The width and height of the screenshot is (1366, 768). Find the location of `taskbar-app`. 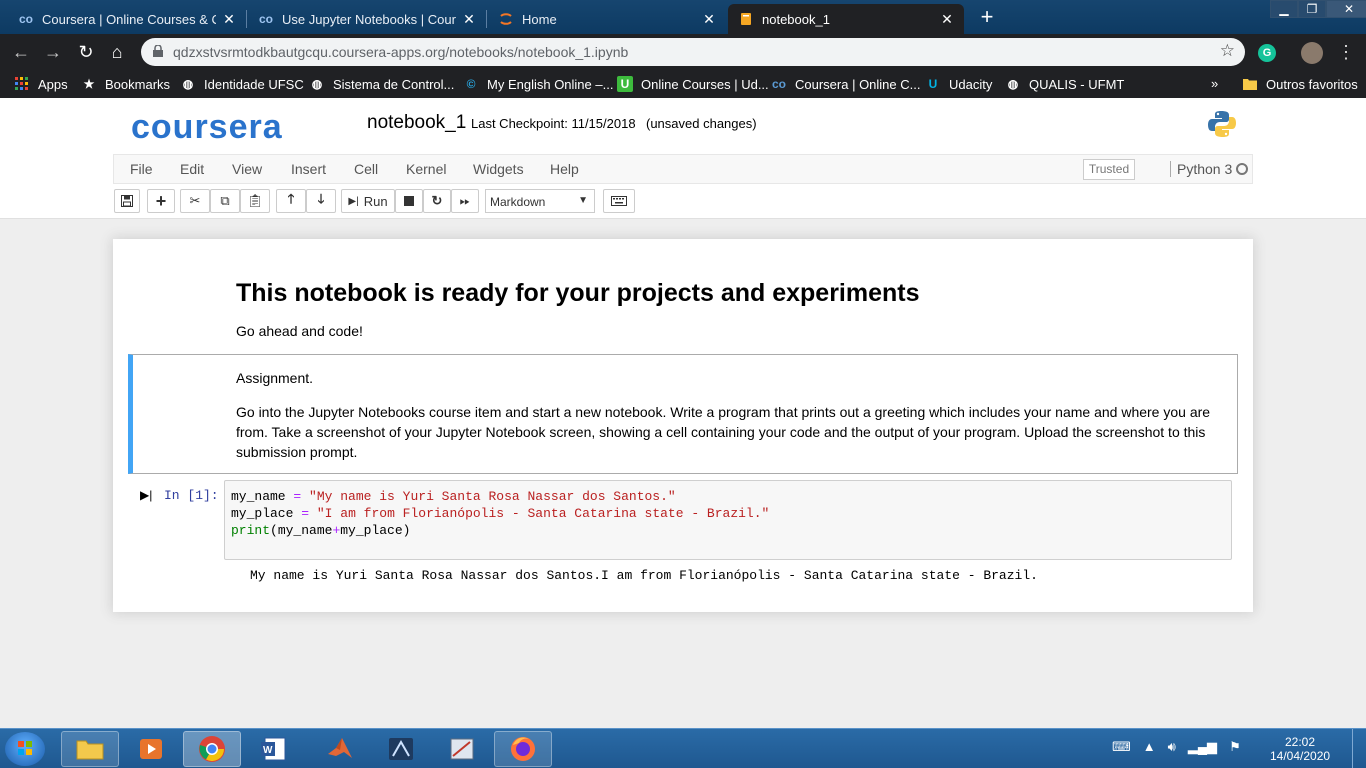

taskbar-app is located at coordinates (401, 749).